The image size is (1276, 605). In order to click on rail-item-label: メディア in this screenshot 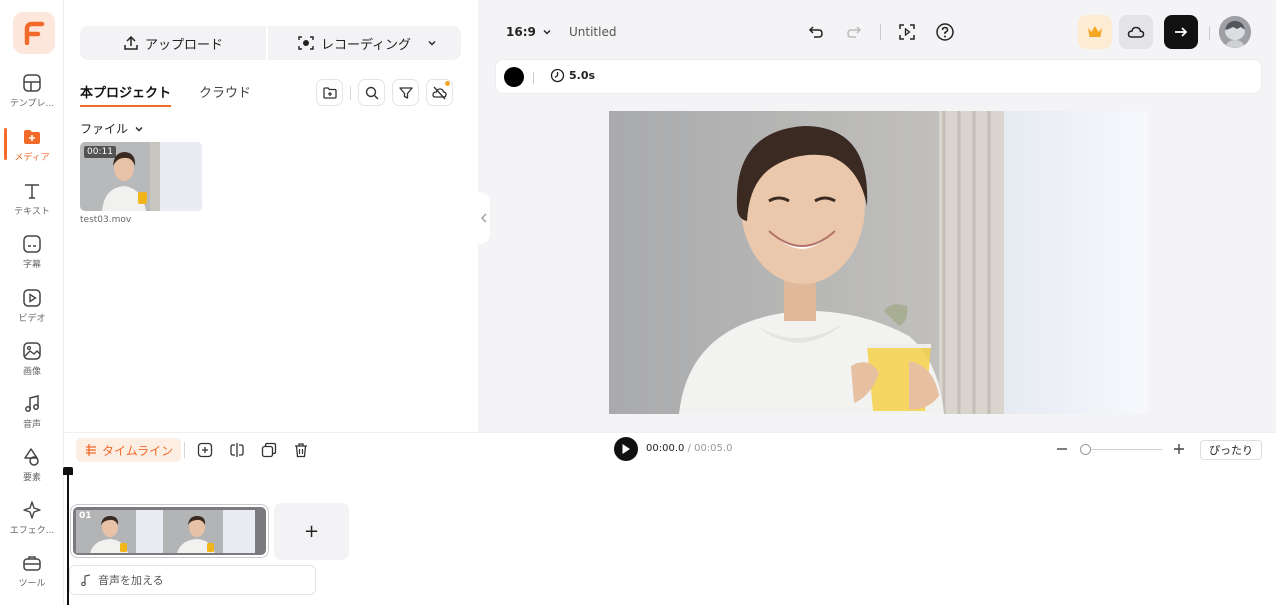, I will do `click(32, 158)`.